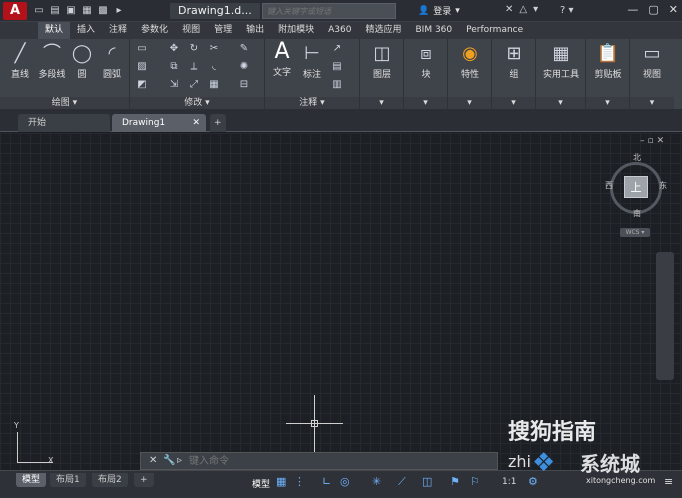  Describe the element at coordinates (87, 10) in the screenshot. I see `save-as-icon: ▦` at that location.